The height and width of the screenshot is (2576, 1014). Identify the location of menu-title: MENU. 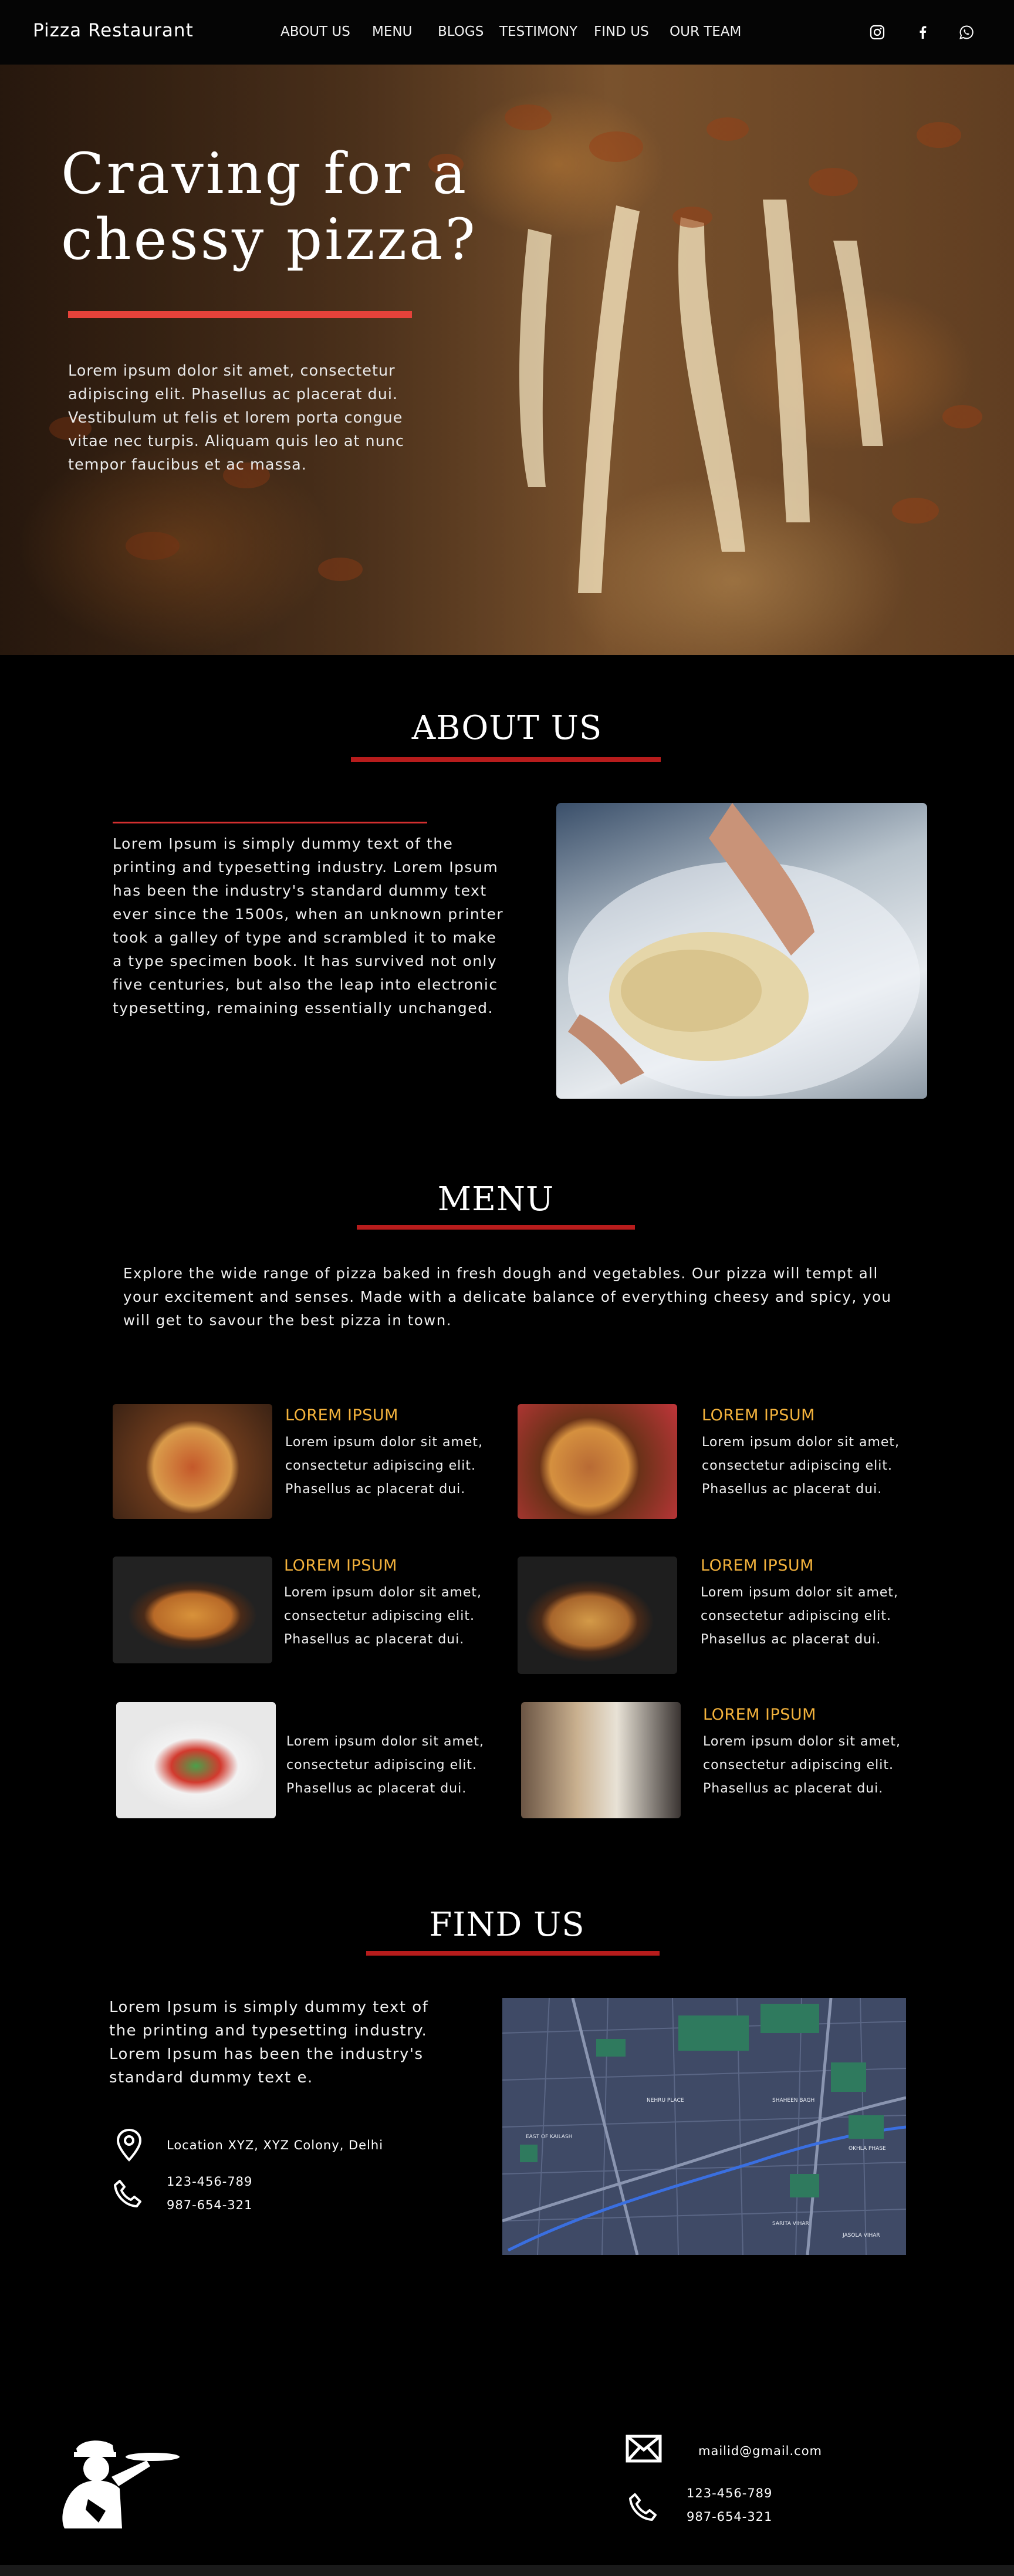
(496, 1199).